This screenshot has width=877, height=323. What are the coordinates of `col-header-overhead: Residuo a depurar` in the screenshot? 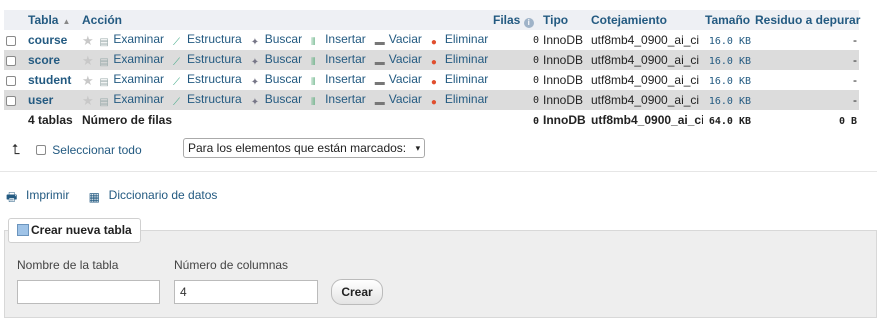 It's located at (806, 20).